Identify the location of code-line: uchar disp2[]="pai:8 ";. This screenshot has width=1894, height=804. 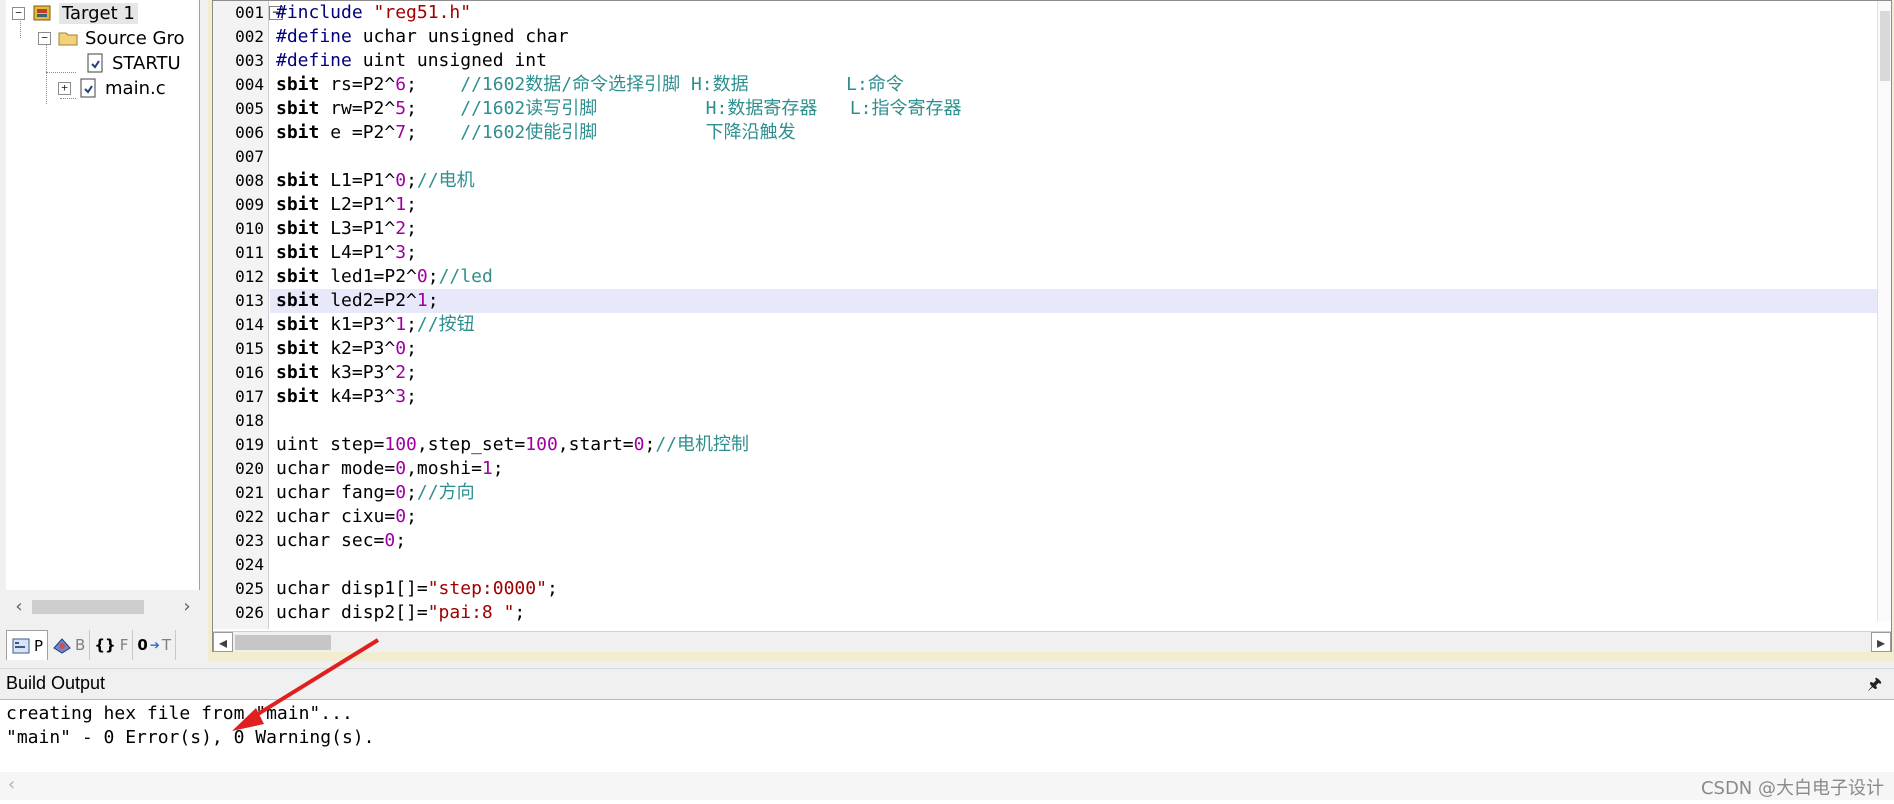
(1080, 613).